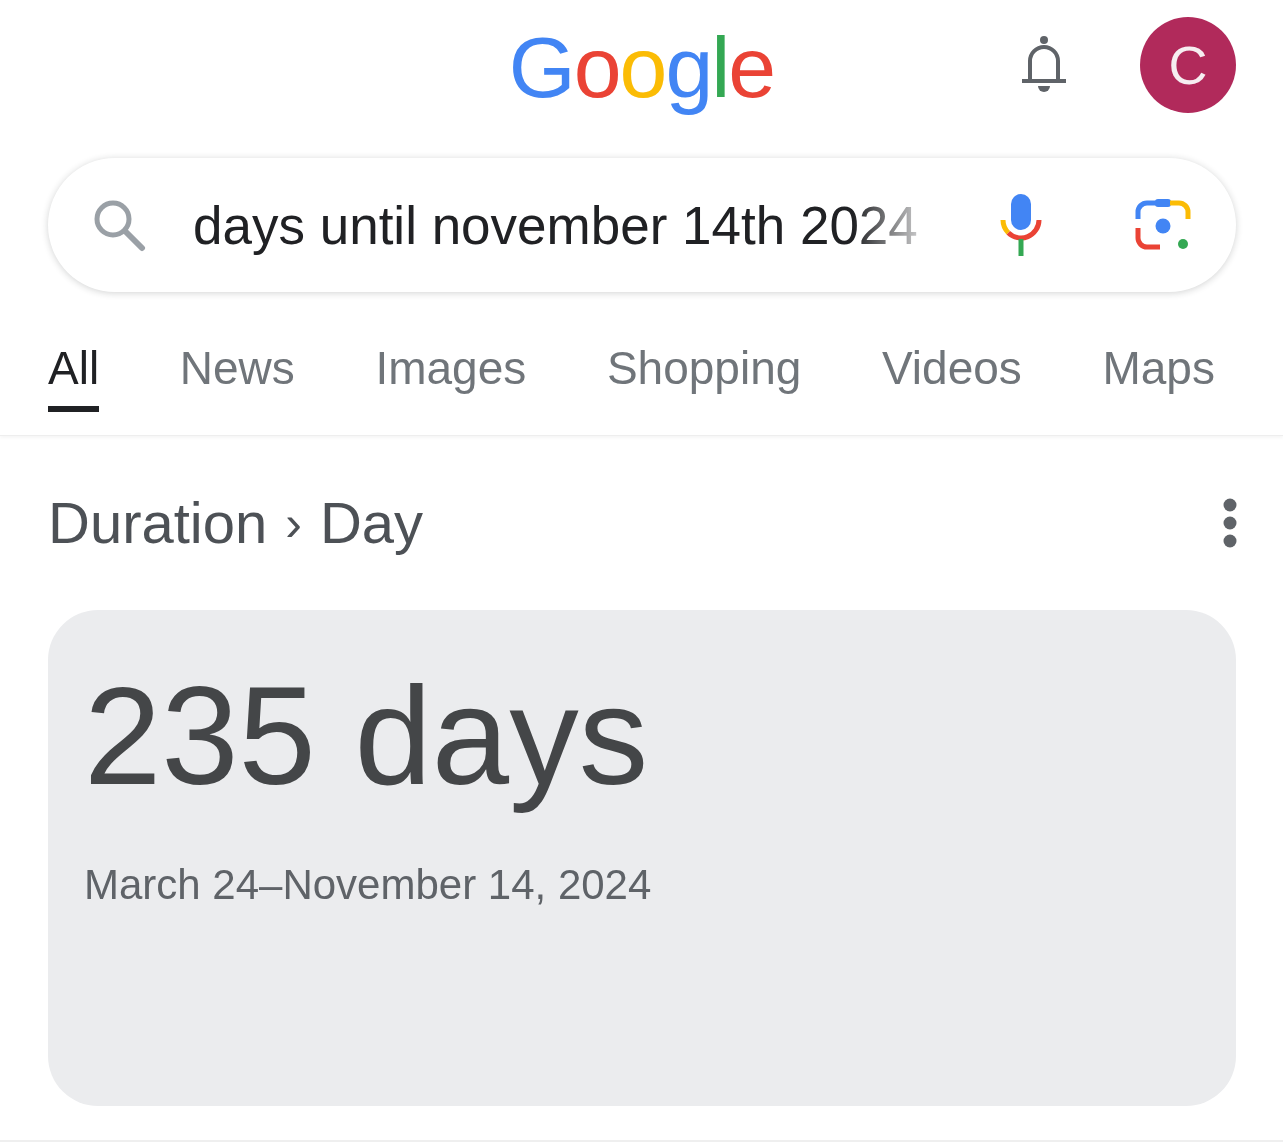 The image size is (1283, 1142). Describe the element at coordinates (366, 736) in the screenshot. I see `result-value: 235 days` at that location.